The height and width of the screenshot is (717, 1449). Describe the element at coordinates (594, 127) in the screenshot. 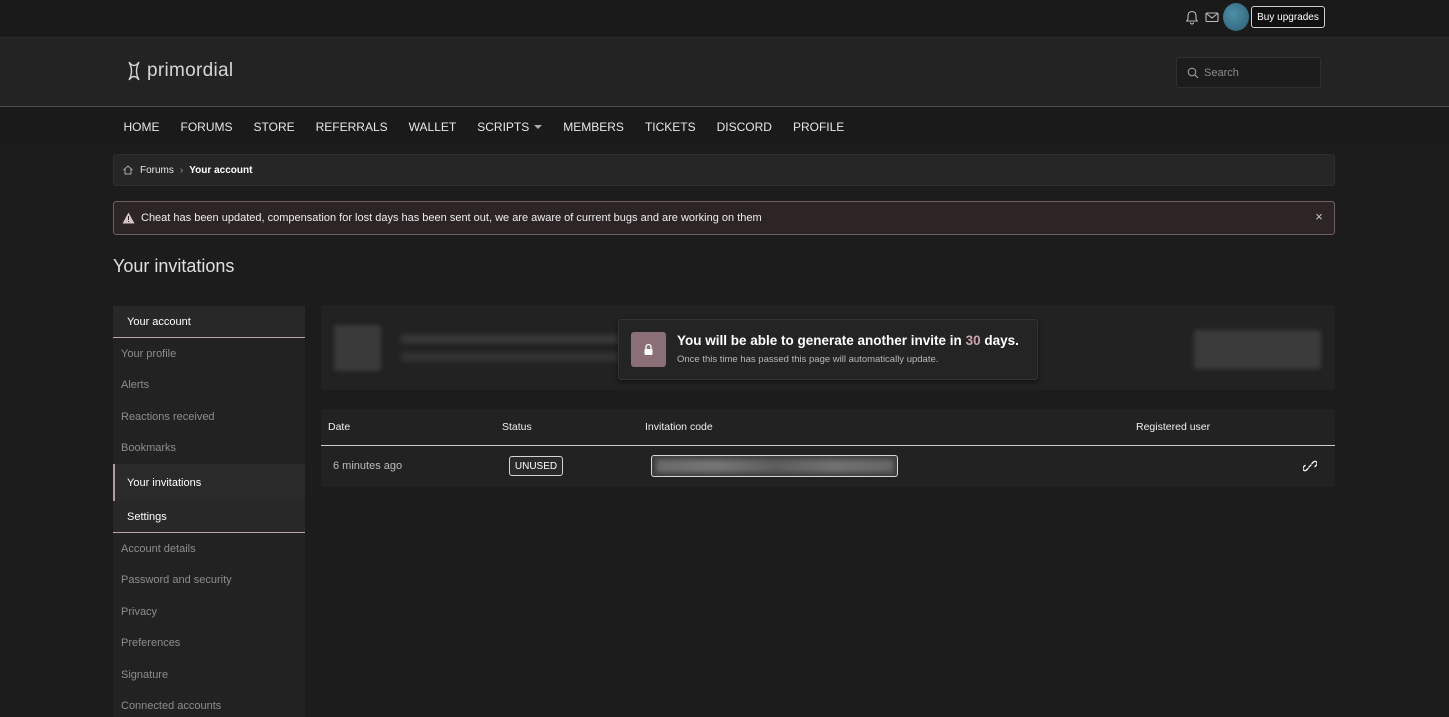

I see `nav-members: MEMBERS` at that location.